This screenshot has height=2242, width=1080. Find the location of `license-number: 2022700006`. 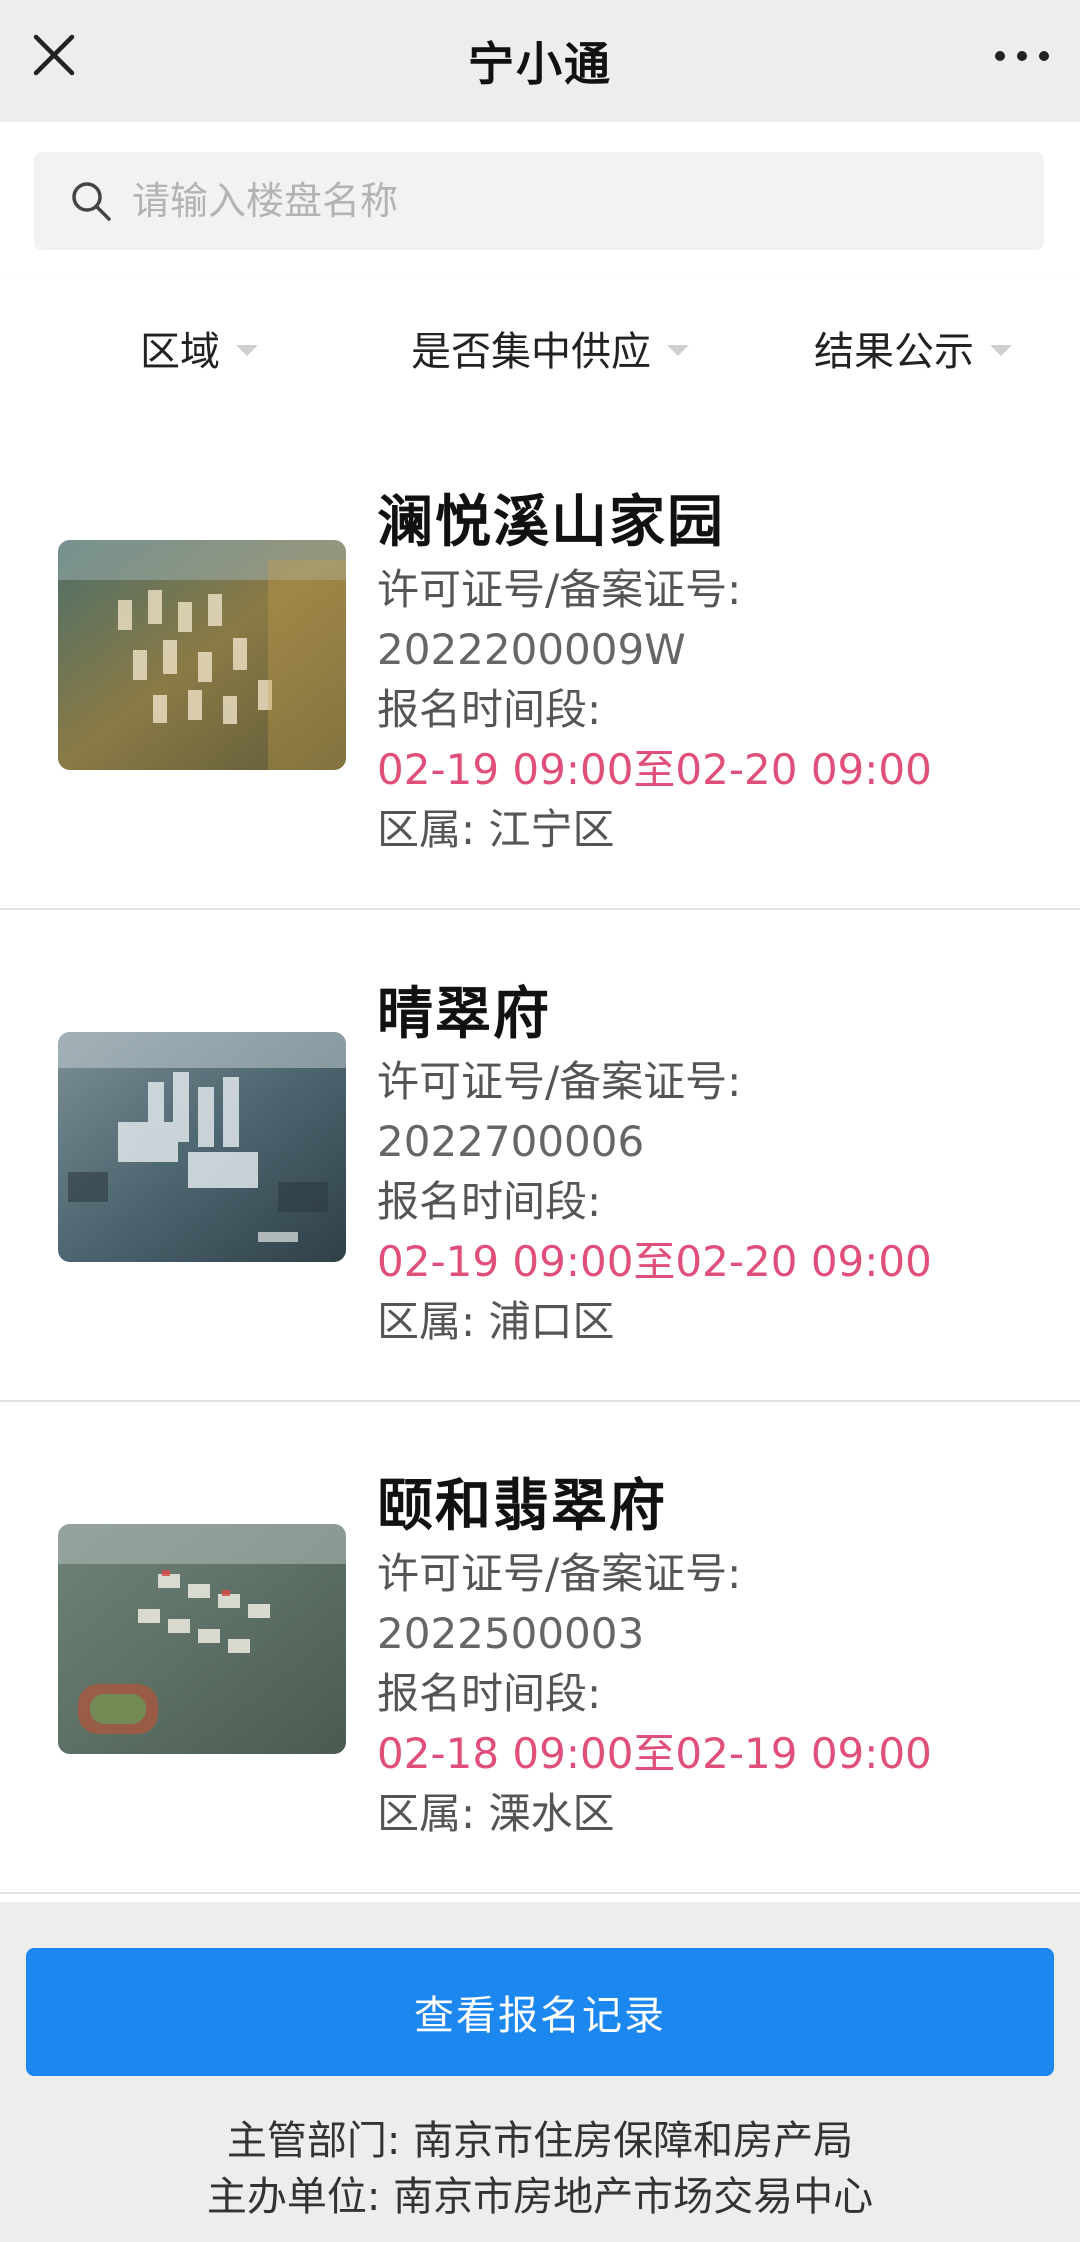

license-number: 2022700006 is located at coordinates (511, 1141).